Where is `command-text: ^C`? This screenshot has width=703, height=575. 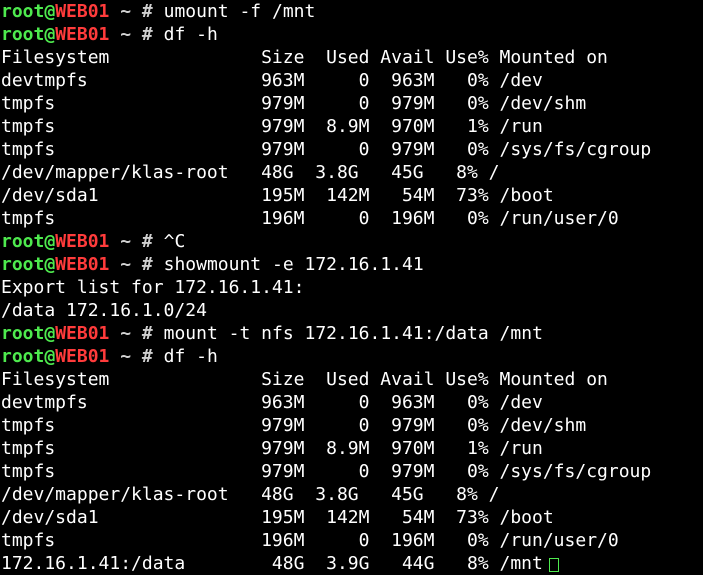 command-text: ^C is located at coordinates (174, 241).